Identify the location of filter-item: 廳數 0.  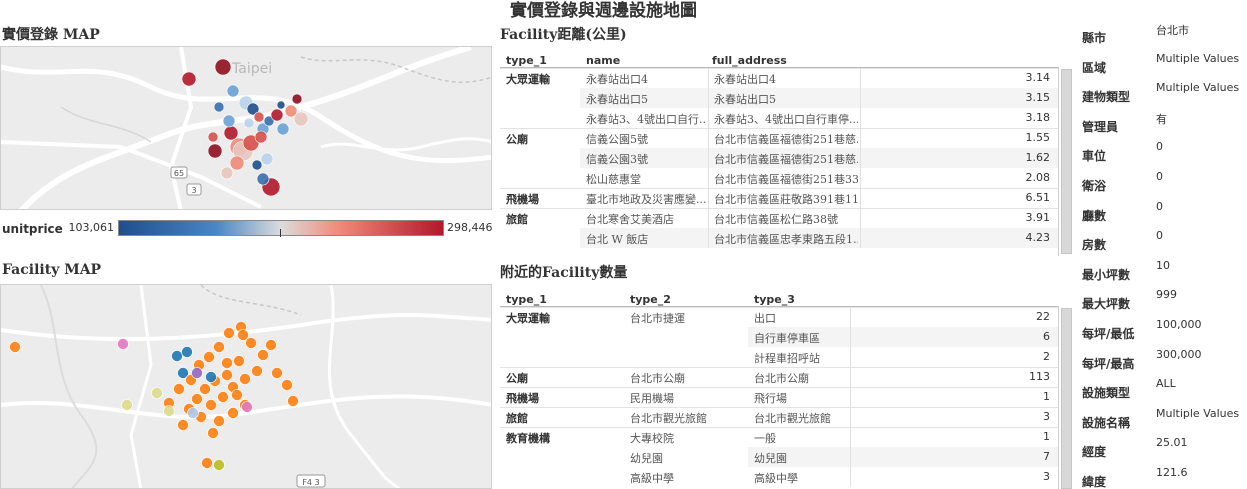
(1164, 212).